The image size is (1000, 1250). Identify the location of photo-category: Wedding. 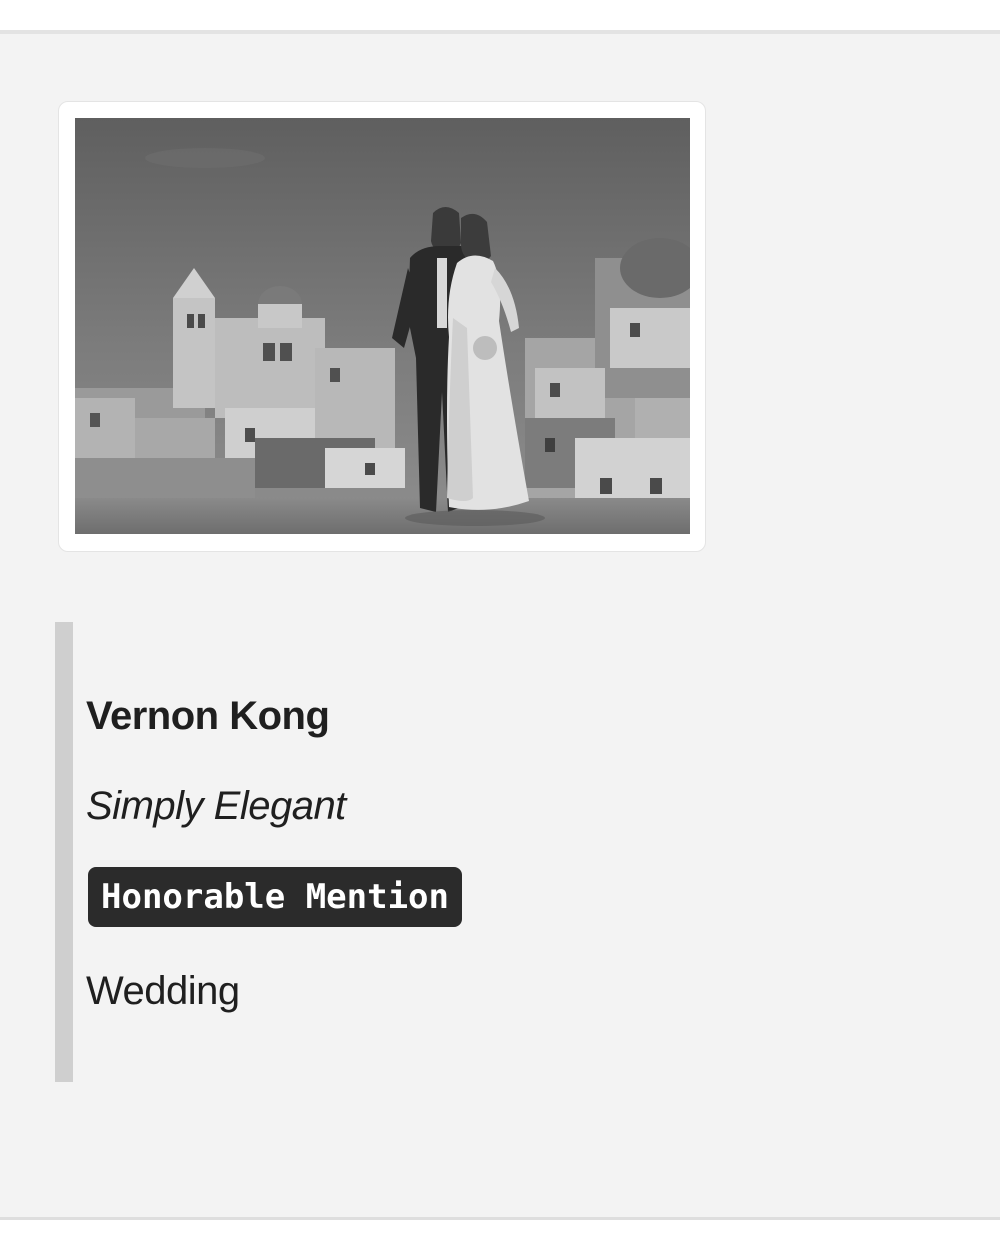
(163, 991).